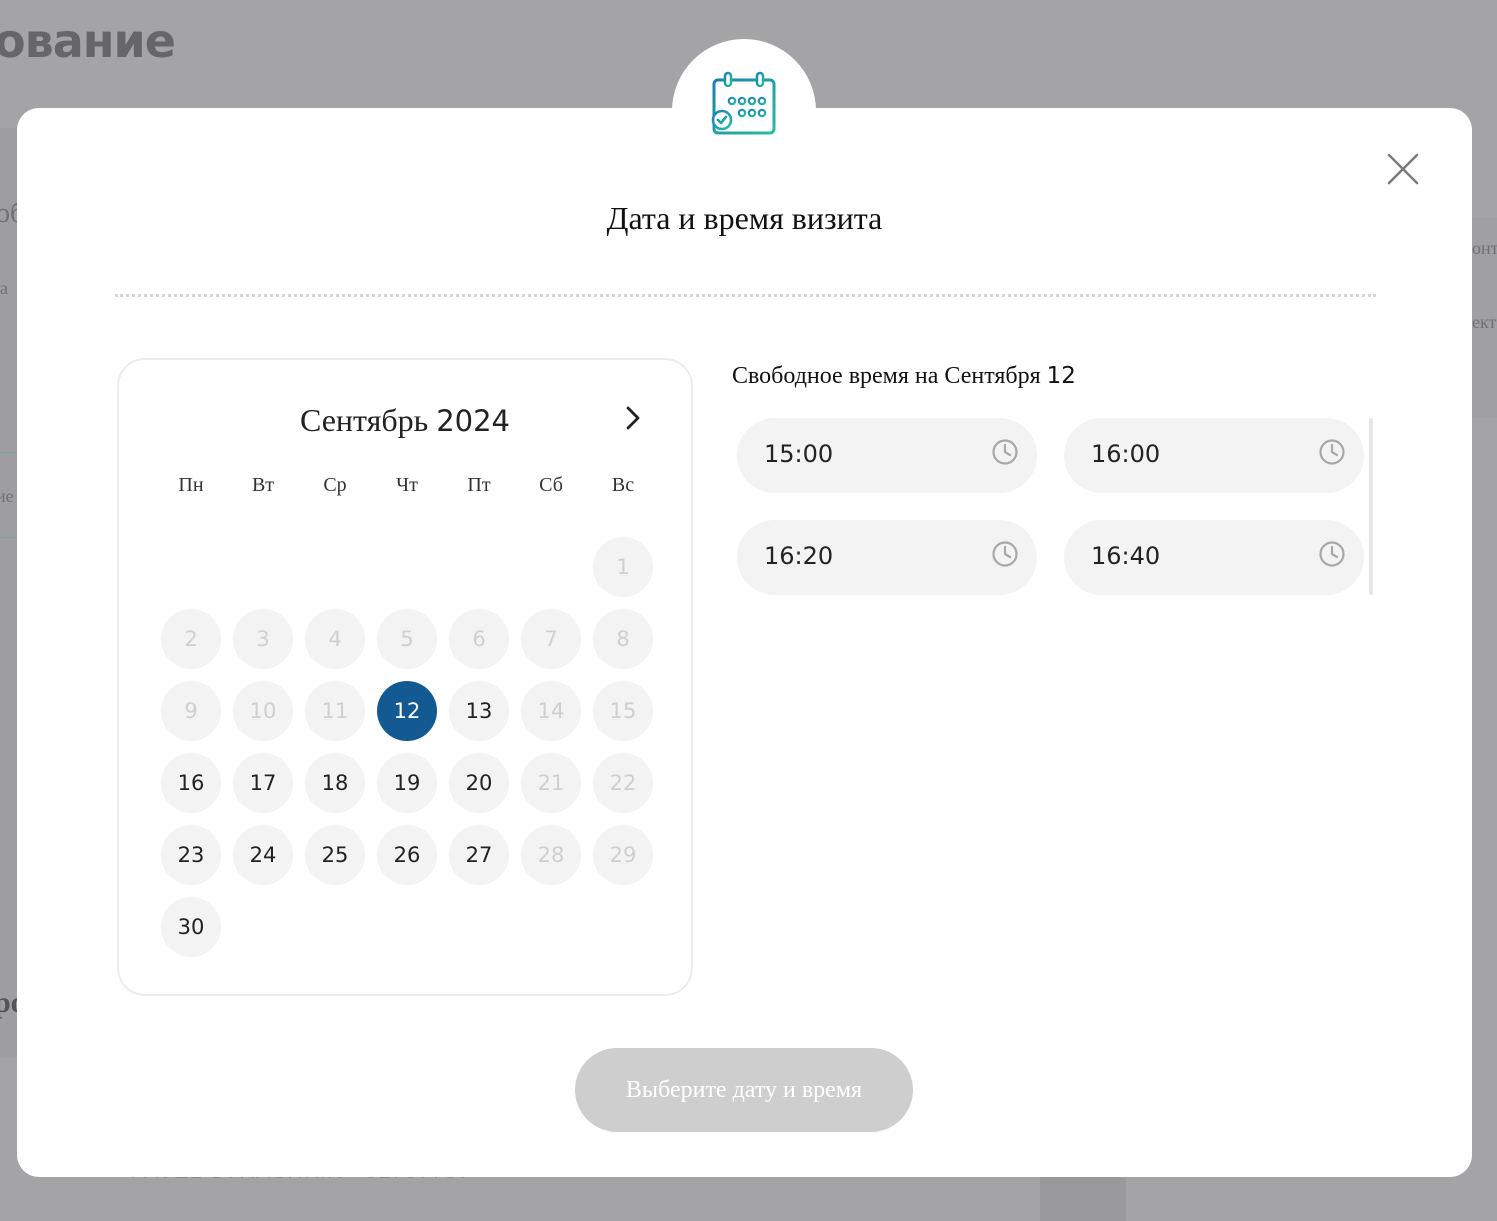 The image size is (1497, 1221). I want to click on calendar-day: 19, so click(407, 783).